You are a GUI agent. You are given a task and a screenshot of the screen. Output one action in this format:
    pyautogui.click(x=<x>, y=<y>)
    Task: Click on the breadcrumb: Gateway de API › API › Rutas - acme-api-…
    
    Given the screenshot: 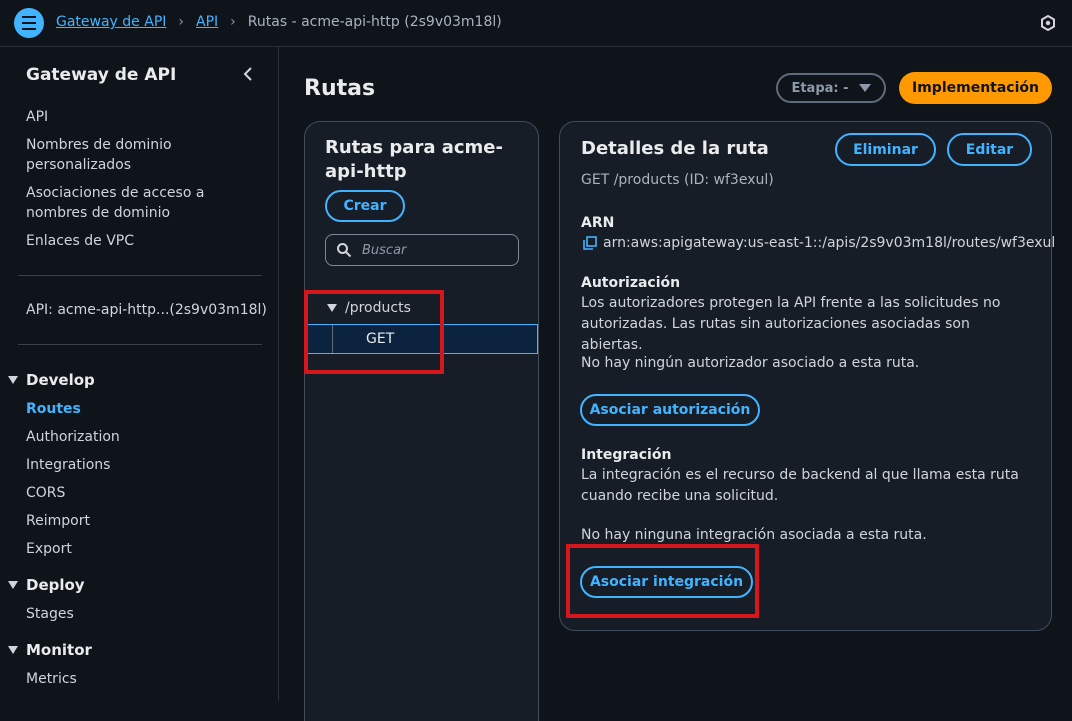 What is the action you would take?
    pyautogui.click(x=279, y=22)
    